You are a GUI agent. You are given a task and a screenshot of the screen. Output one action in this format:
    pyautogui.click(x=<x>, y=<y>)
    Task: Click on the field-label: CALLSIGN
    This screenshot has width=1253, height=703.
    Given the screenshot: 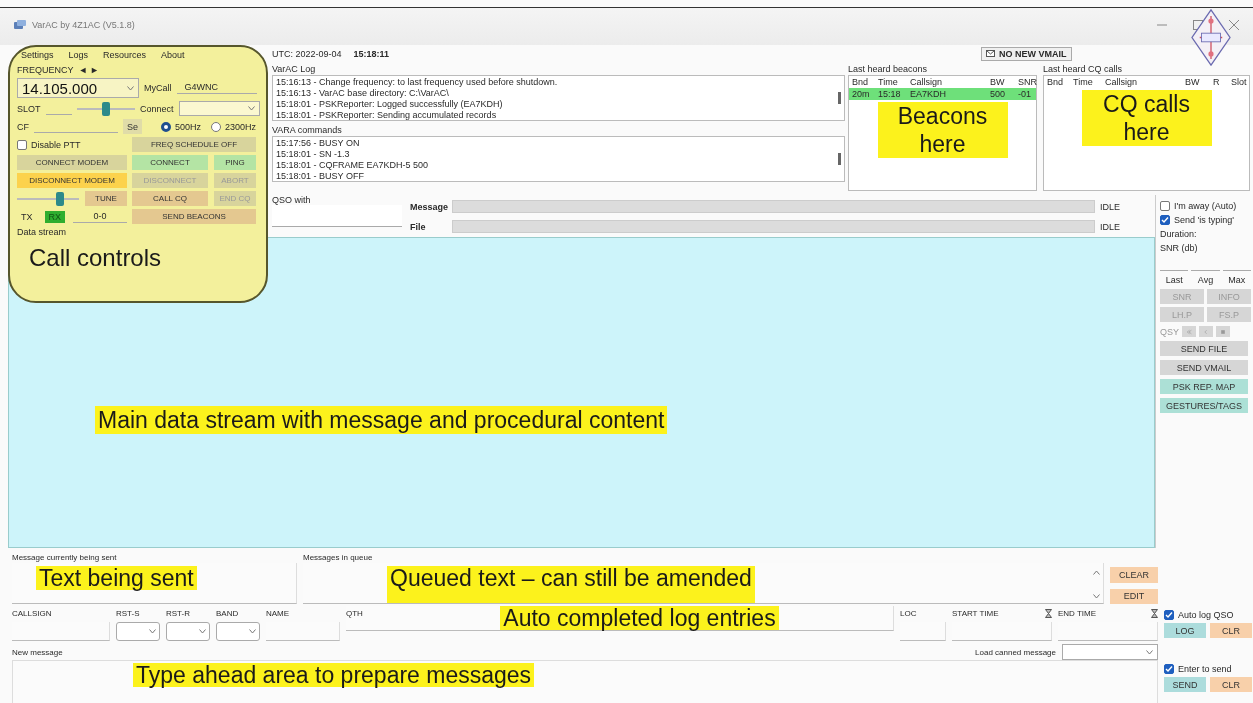 What is the action you would take?
    pyautogui.click(x=32, y=613)
    